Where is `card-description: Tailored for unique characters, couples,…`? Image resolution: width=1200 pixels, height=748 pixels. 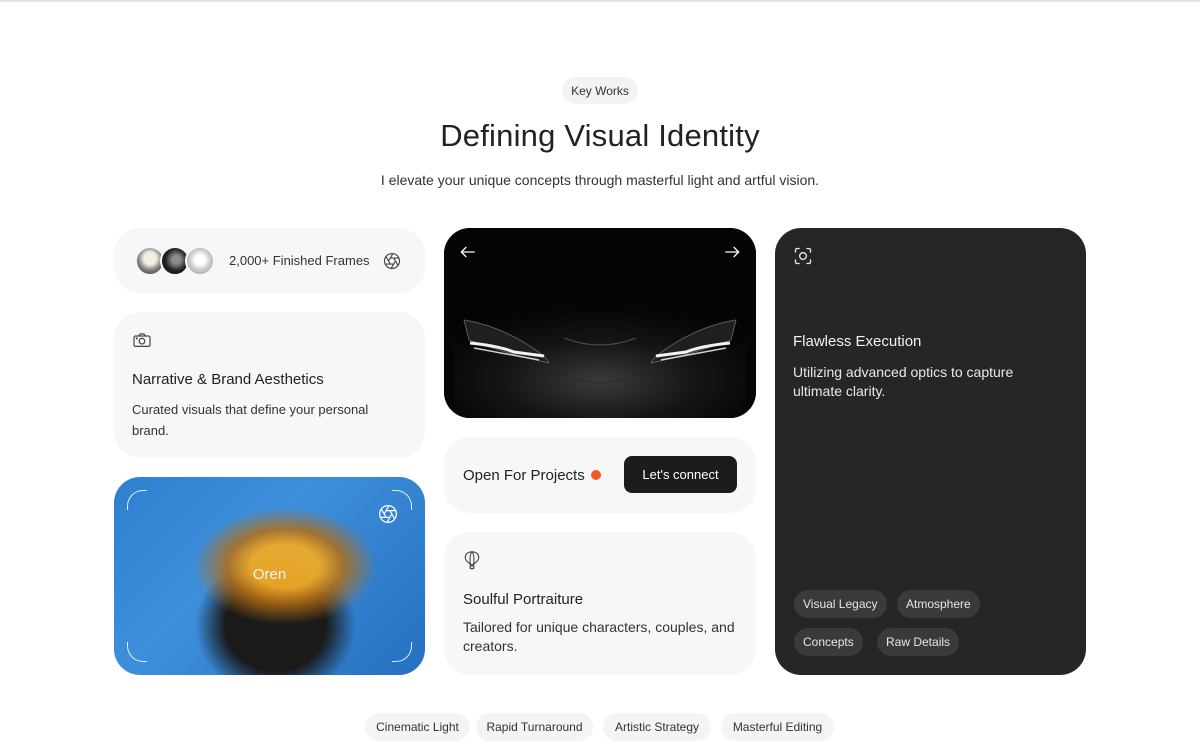
card-description: Tailored for unique characters, couples,… is located at coordinates (599, 636).